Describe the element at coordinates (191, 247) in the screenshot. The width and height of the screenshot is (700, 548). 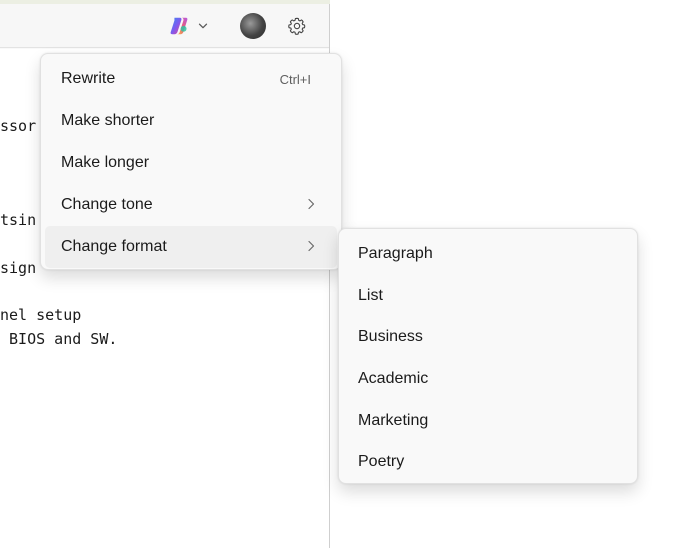
I see `menu-item-change-format: Change format` at that location.